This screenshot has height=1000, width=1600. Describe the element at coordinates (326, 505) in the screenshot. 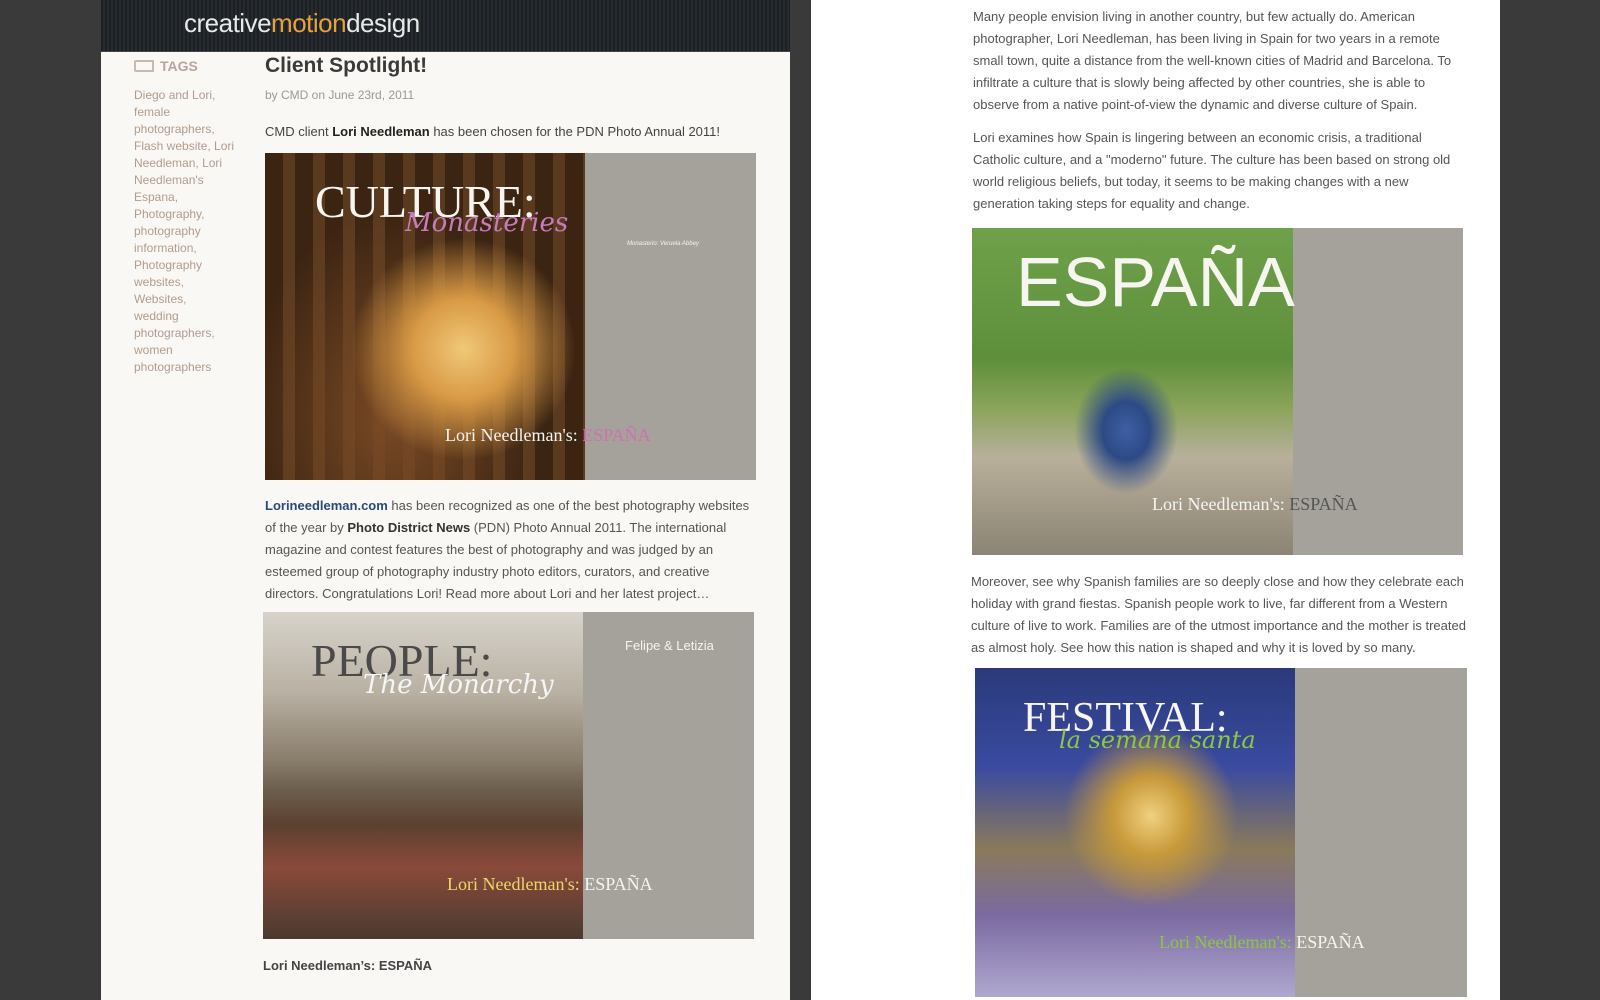

I see `website-link: Lorineedleman.com` at that location.